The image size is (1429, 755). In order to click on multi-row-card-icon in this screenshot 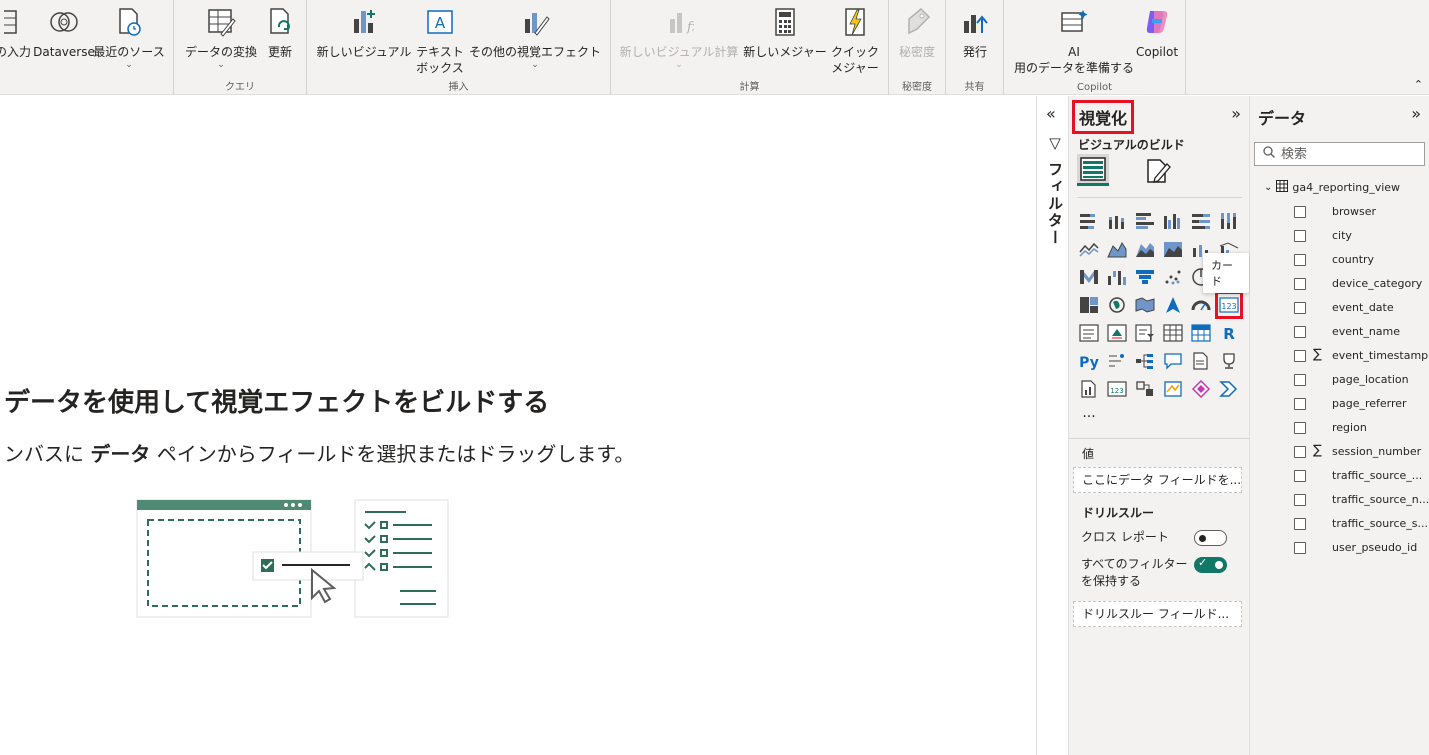, I will do `click(1089, 333)`.